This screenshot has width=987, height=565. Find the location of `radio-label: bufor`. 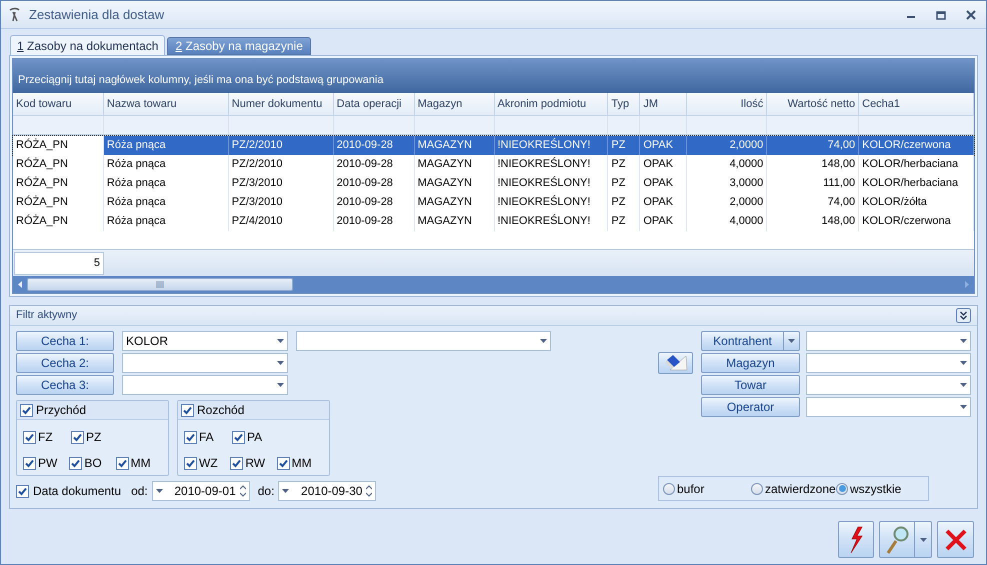

radio-label: bufor is located at coordinates (690, 489).